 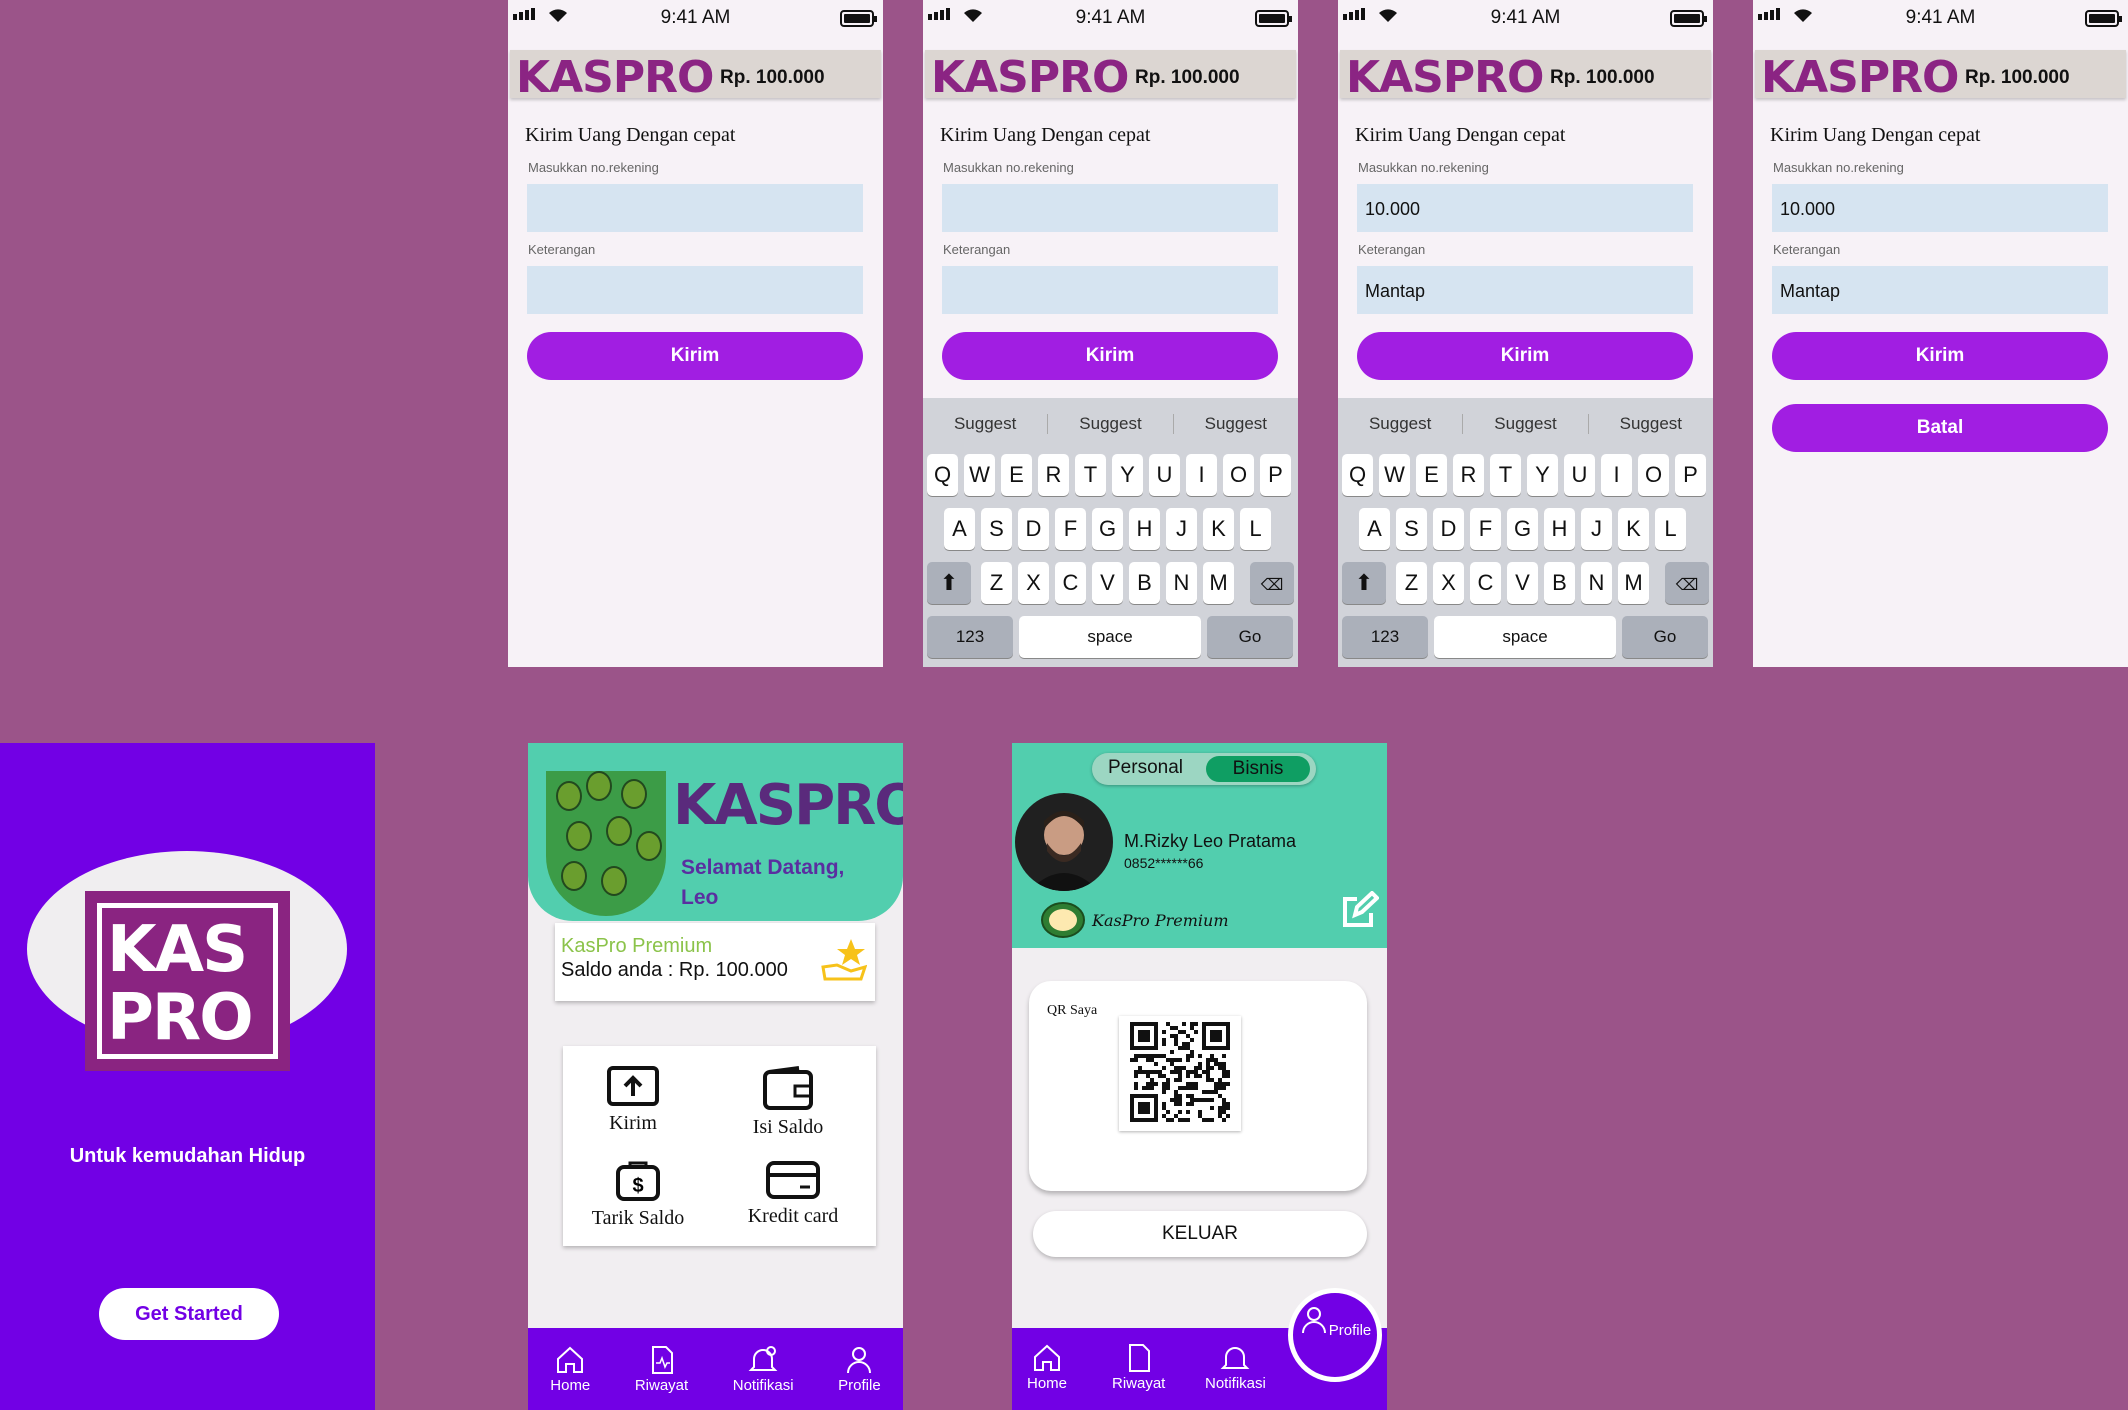 What do you see at coordinates (1360, 910) in the screenshot?
I see `edit-icon` at bounding box center [1360, 910].